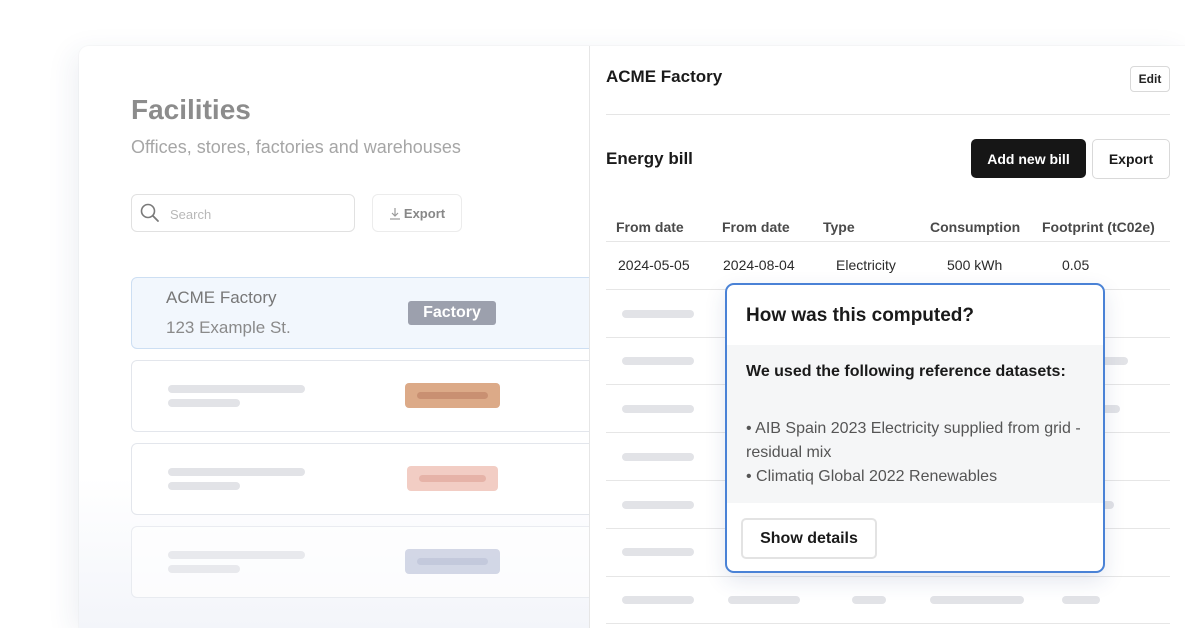  What do you see at coordinates (367, 313) in the screenshot?
I see `facility-row: ACME Factory 123 Example St. Factory` at bounding box center [367, 313].